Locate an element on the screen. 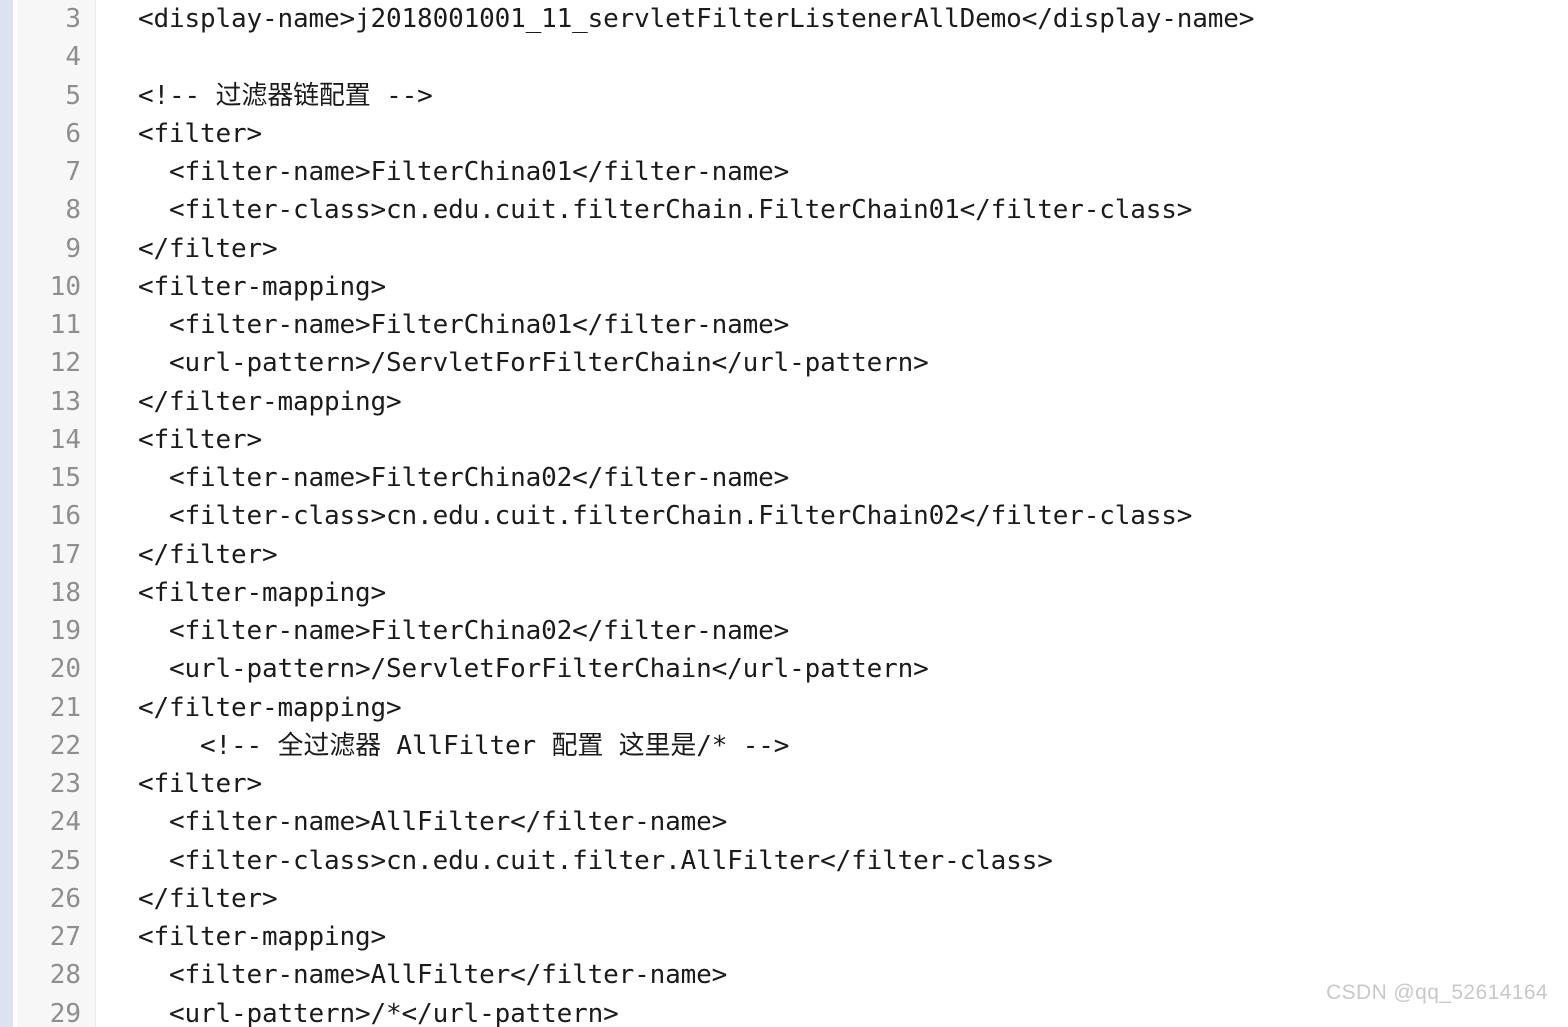  line-number: 25 is located at coordinates (52, 861).